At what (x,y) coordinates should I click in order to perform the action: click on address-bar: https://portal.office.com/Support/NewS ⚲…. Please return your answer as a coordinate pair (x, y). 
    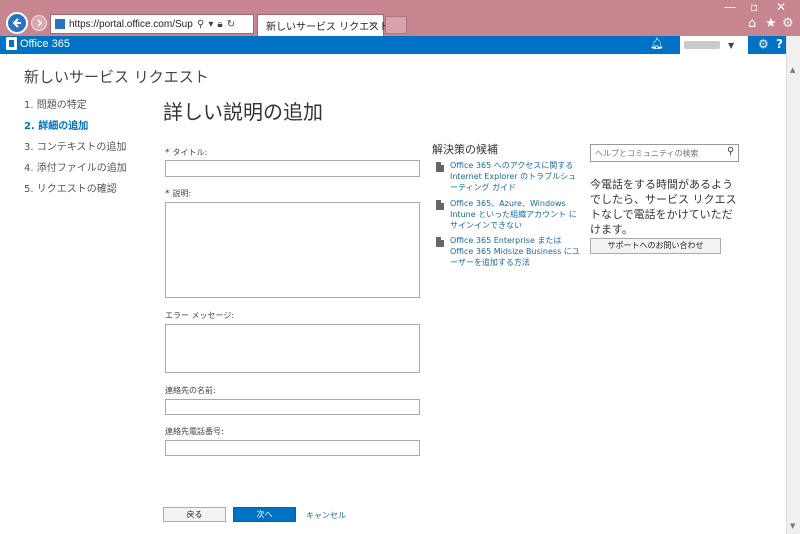
    Looking at the image, I should click on (152, 24).